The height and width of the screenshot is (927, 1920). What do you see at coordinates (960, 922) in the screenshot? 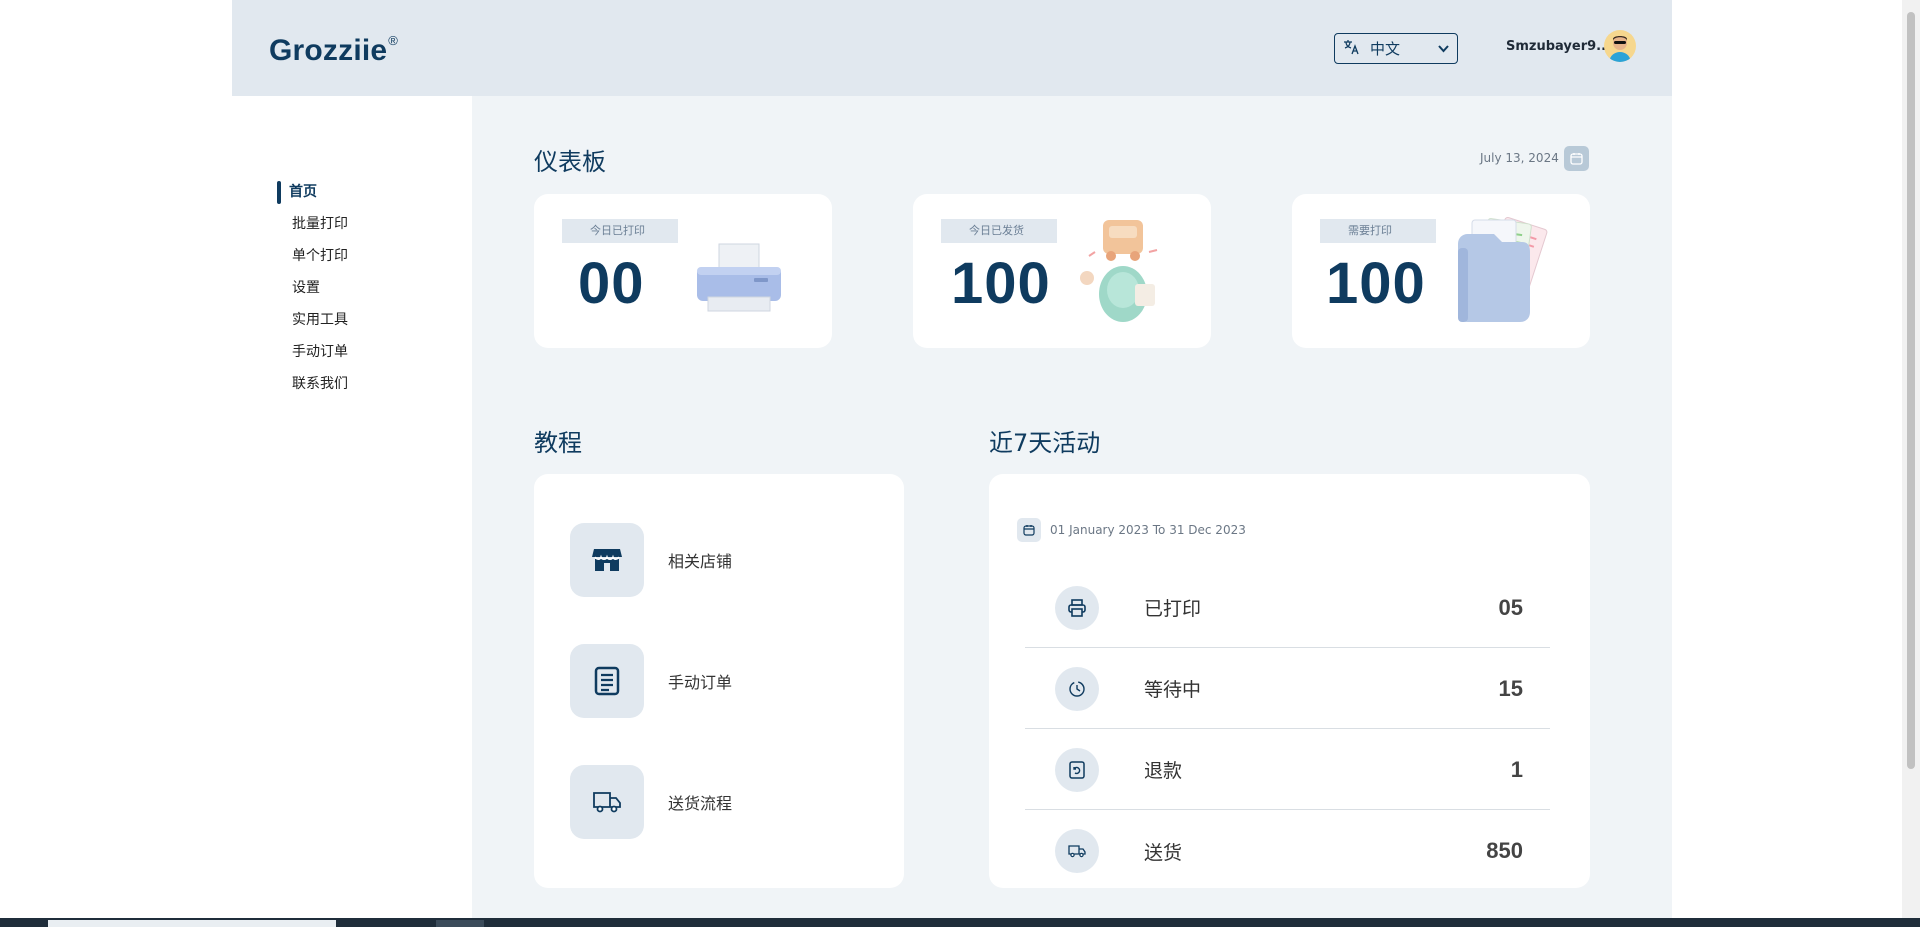
I see `os-taskbar` at bounding box center [960, 922].